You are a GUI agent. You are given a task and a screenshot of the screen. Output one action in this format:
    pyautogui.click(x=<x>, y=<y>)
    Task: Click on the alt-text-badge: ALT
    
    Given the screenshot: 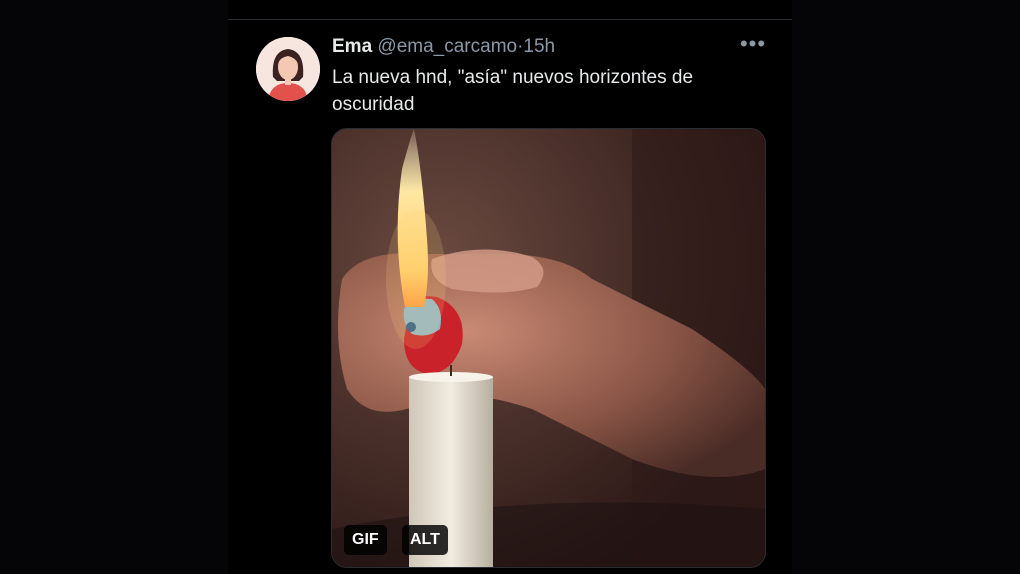 What is the action you would take?
    pyautogui.click(x=425, y=540)
    